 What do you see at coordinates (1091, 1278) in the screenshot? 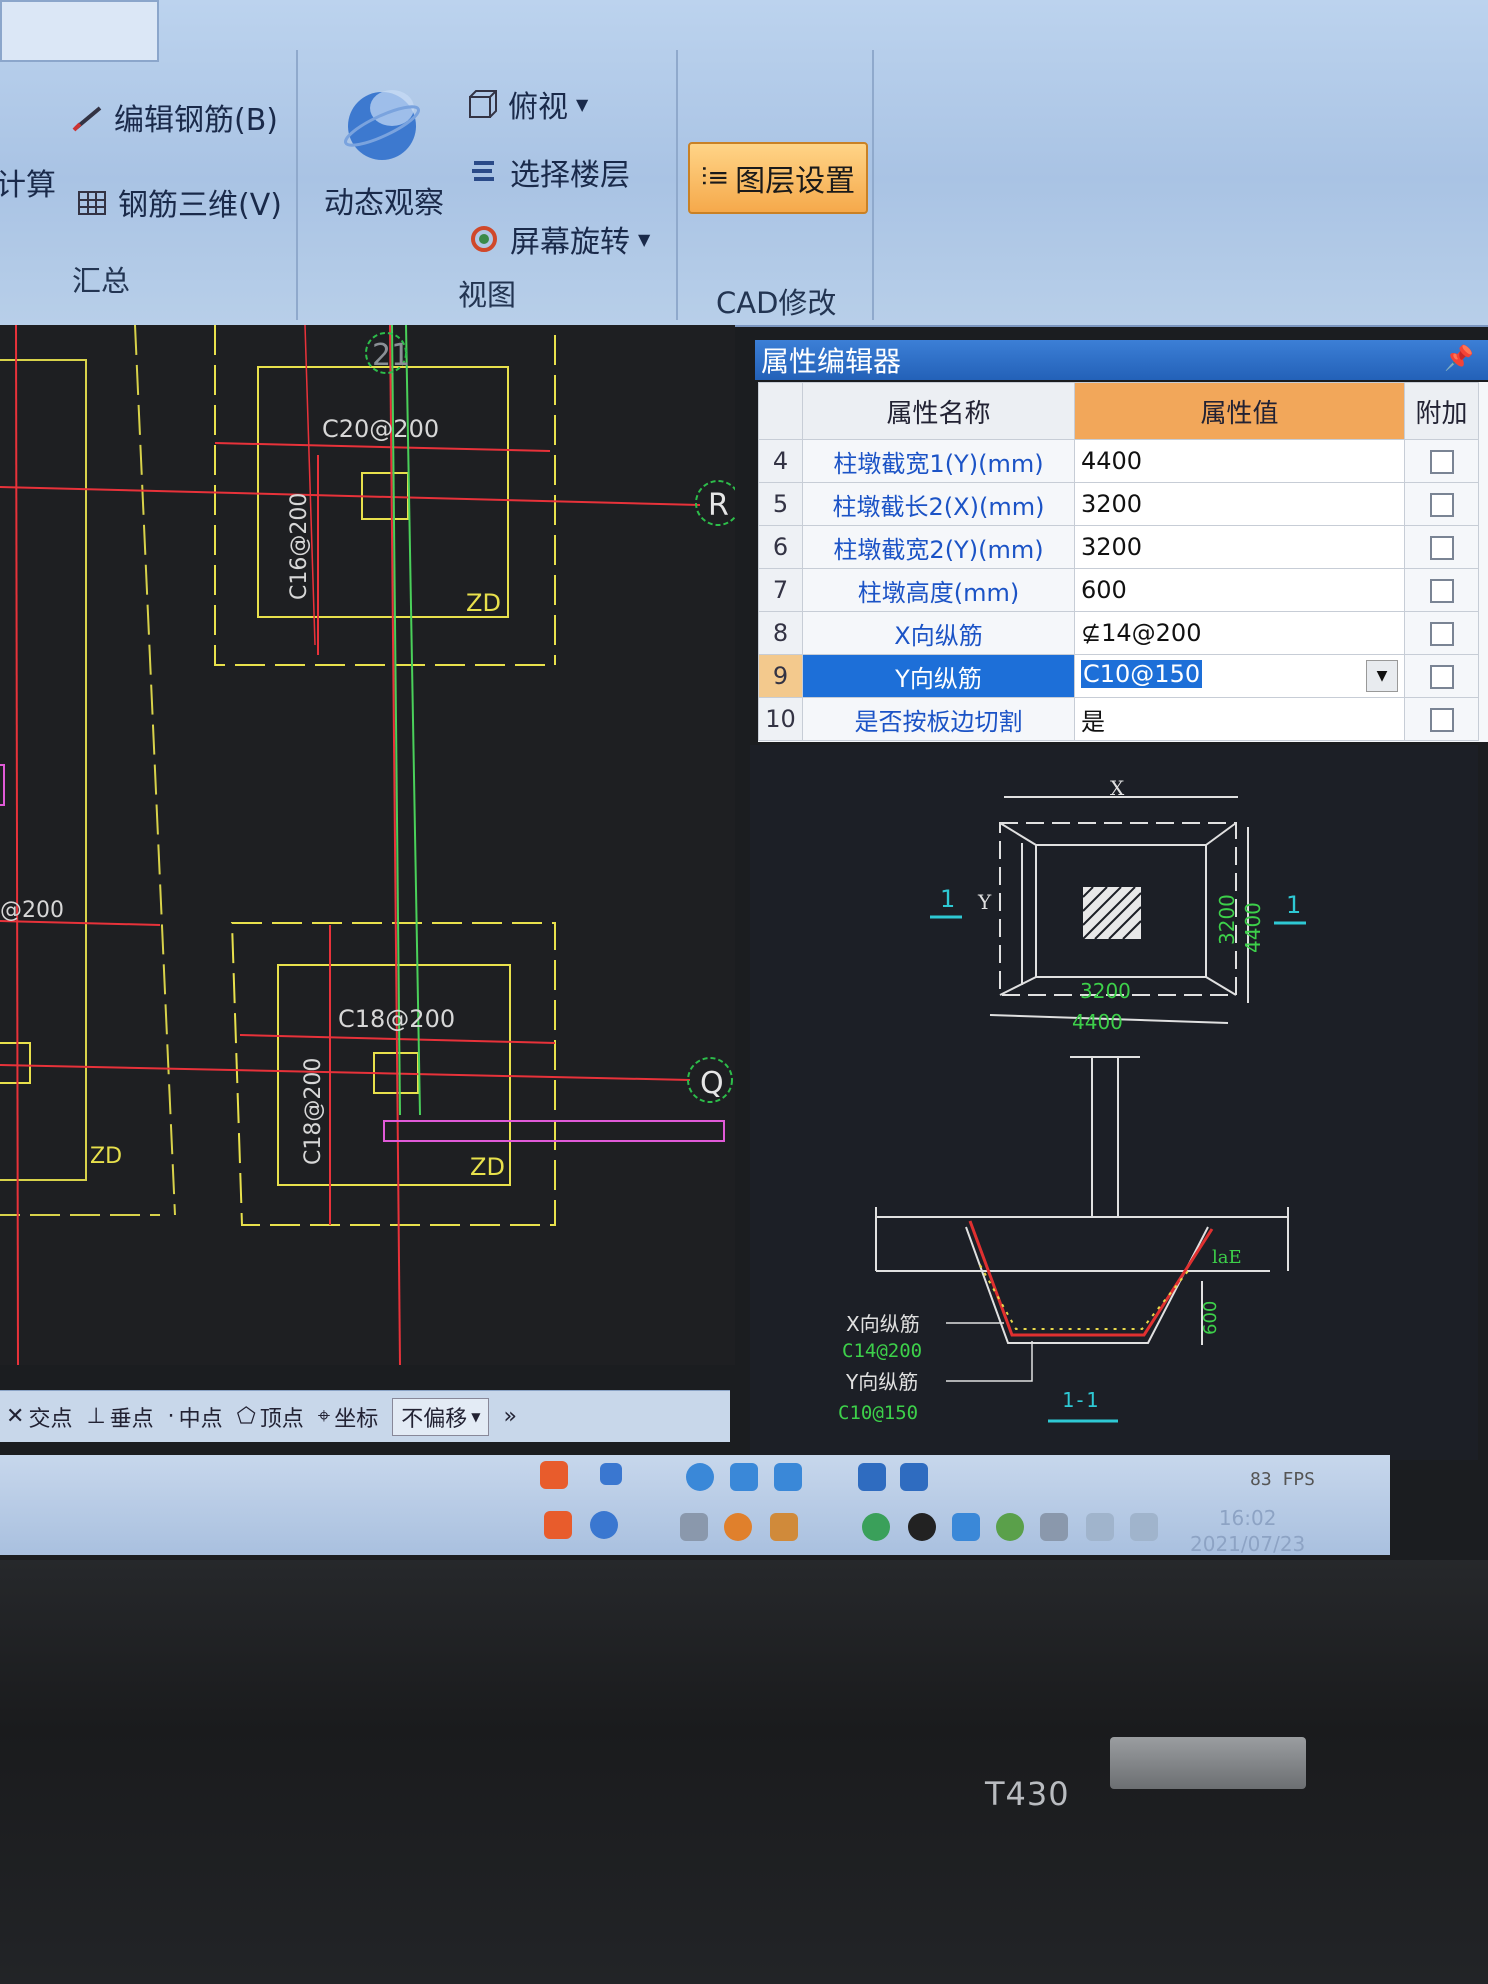
I see `section-rebar-red` at bounding box center [1091, 1278].